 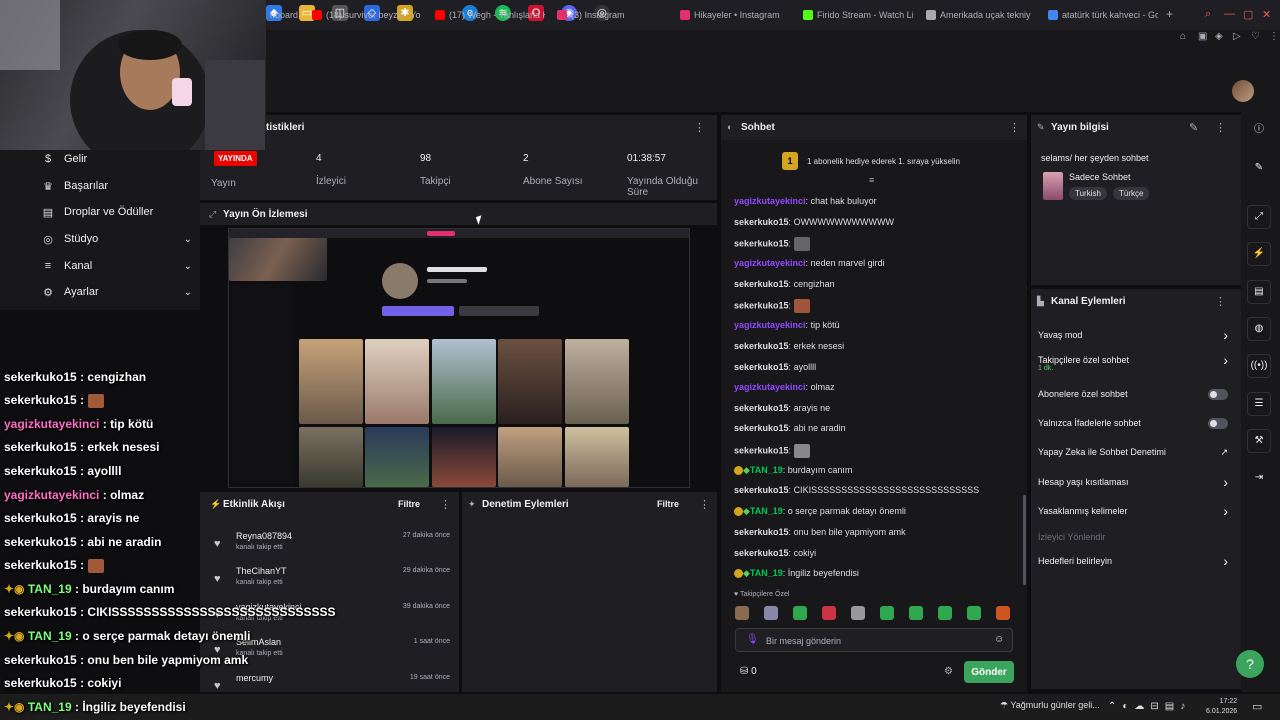 What do you see at coordinates (1133, 424) in the screenshot?
I see `channel-action-item: Yalnızca İfadelerle sohbet` at bounding box center [1133, 424].